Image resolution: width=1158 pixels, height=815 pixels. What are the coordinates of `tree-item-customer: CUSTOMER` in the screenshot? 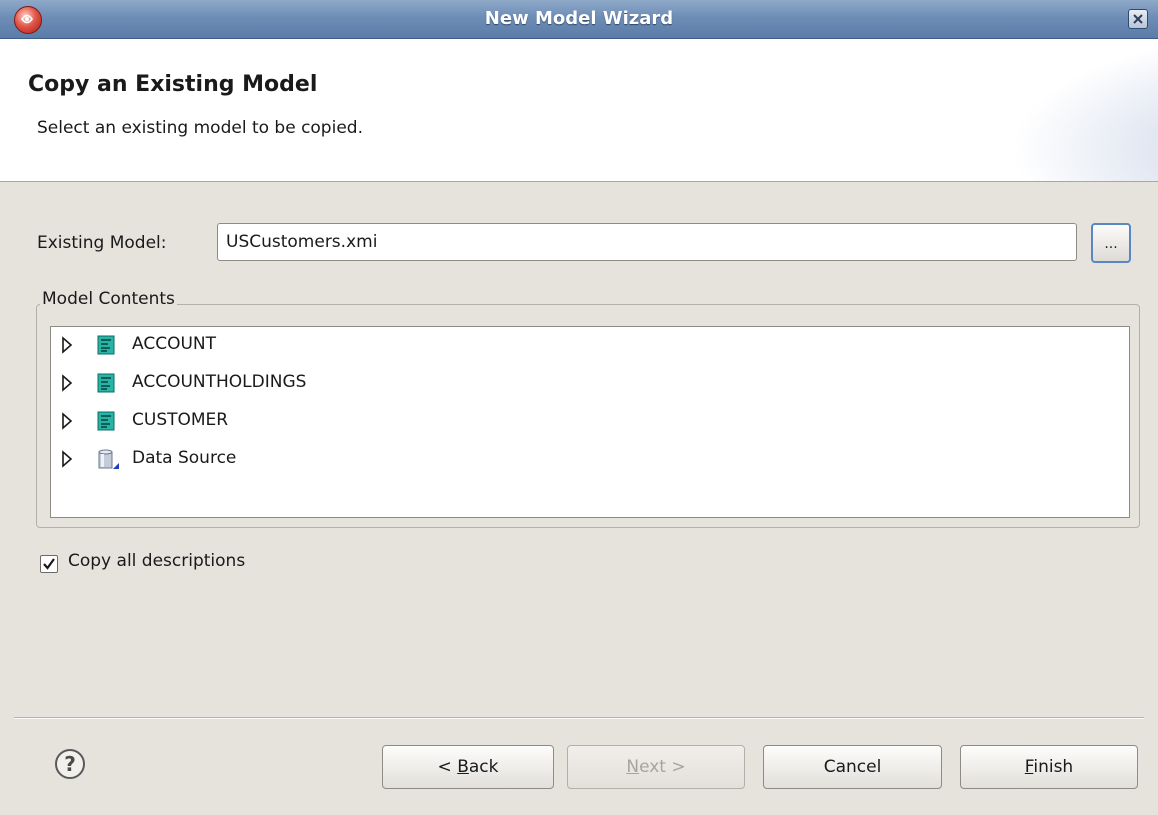 It's located at (590, 421).